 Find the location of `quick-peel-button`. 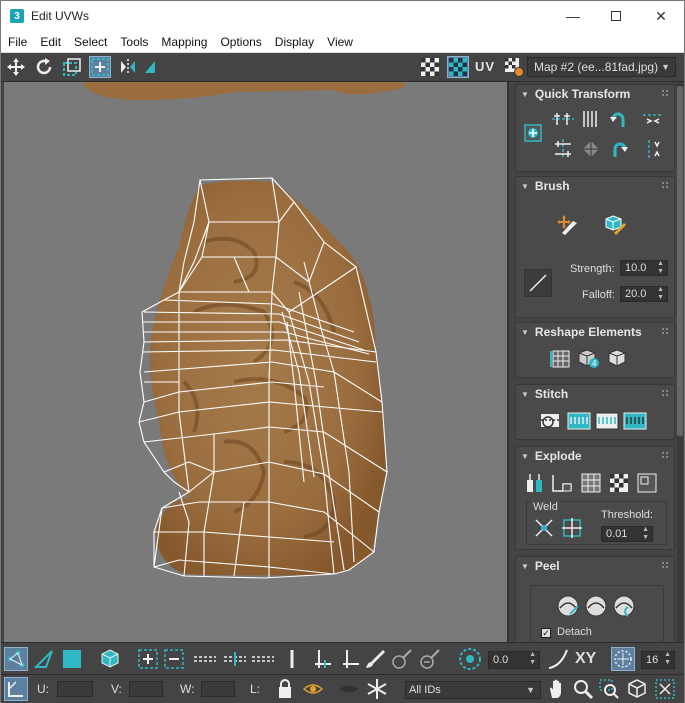

quick-peel-button is located at coordinates (568, 606).